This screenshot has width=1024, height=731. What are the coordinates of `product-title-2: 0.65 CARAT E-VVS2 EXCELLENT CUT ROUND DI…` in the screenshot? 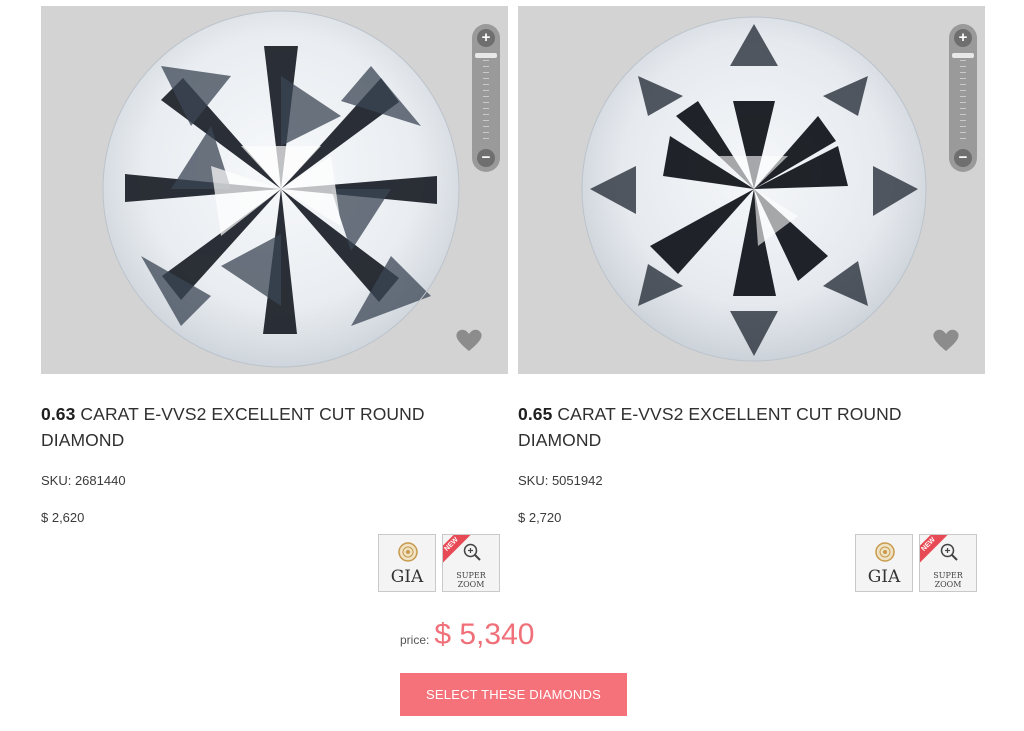 It's located at (751, 427).